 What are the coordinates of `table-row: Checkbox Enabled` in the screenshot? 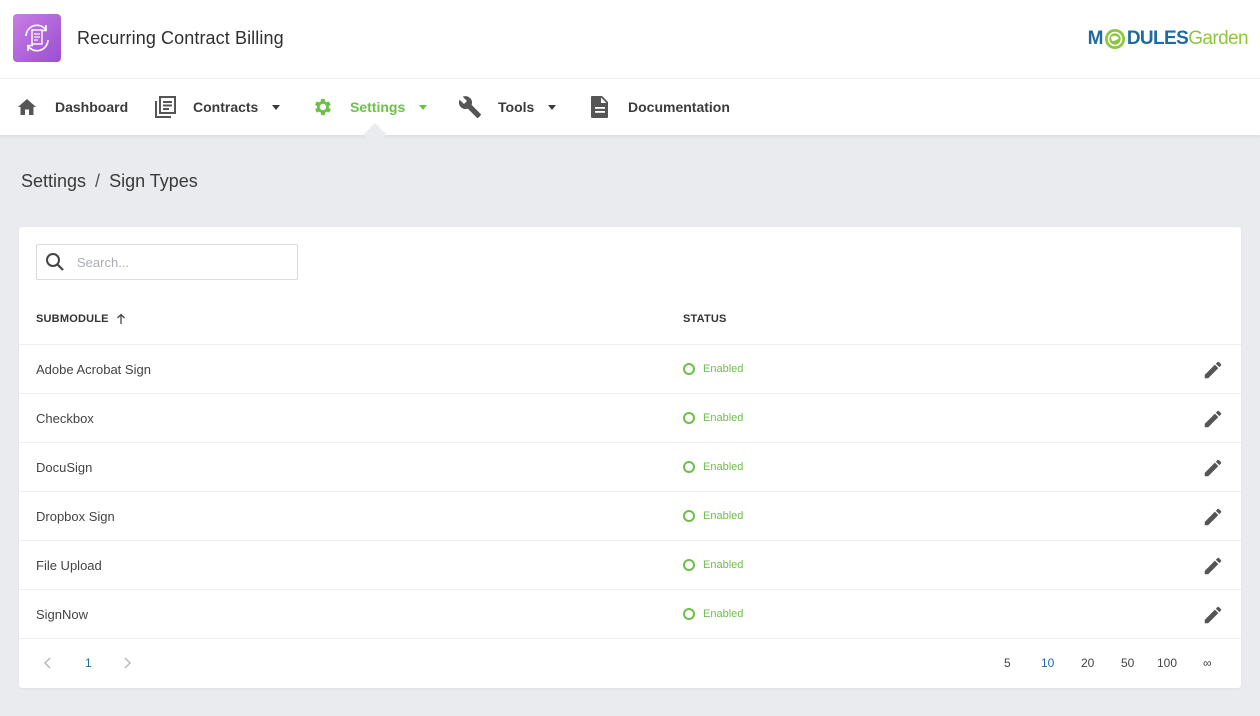 It's located at (630, 417).